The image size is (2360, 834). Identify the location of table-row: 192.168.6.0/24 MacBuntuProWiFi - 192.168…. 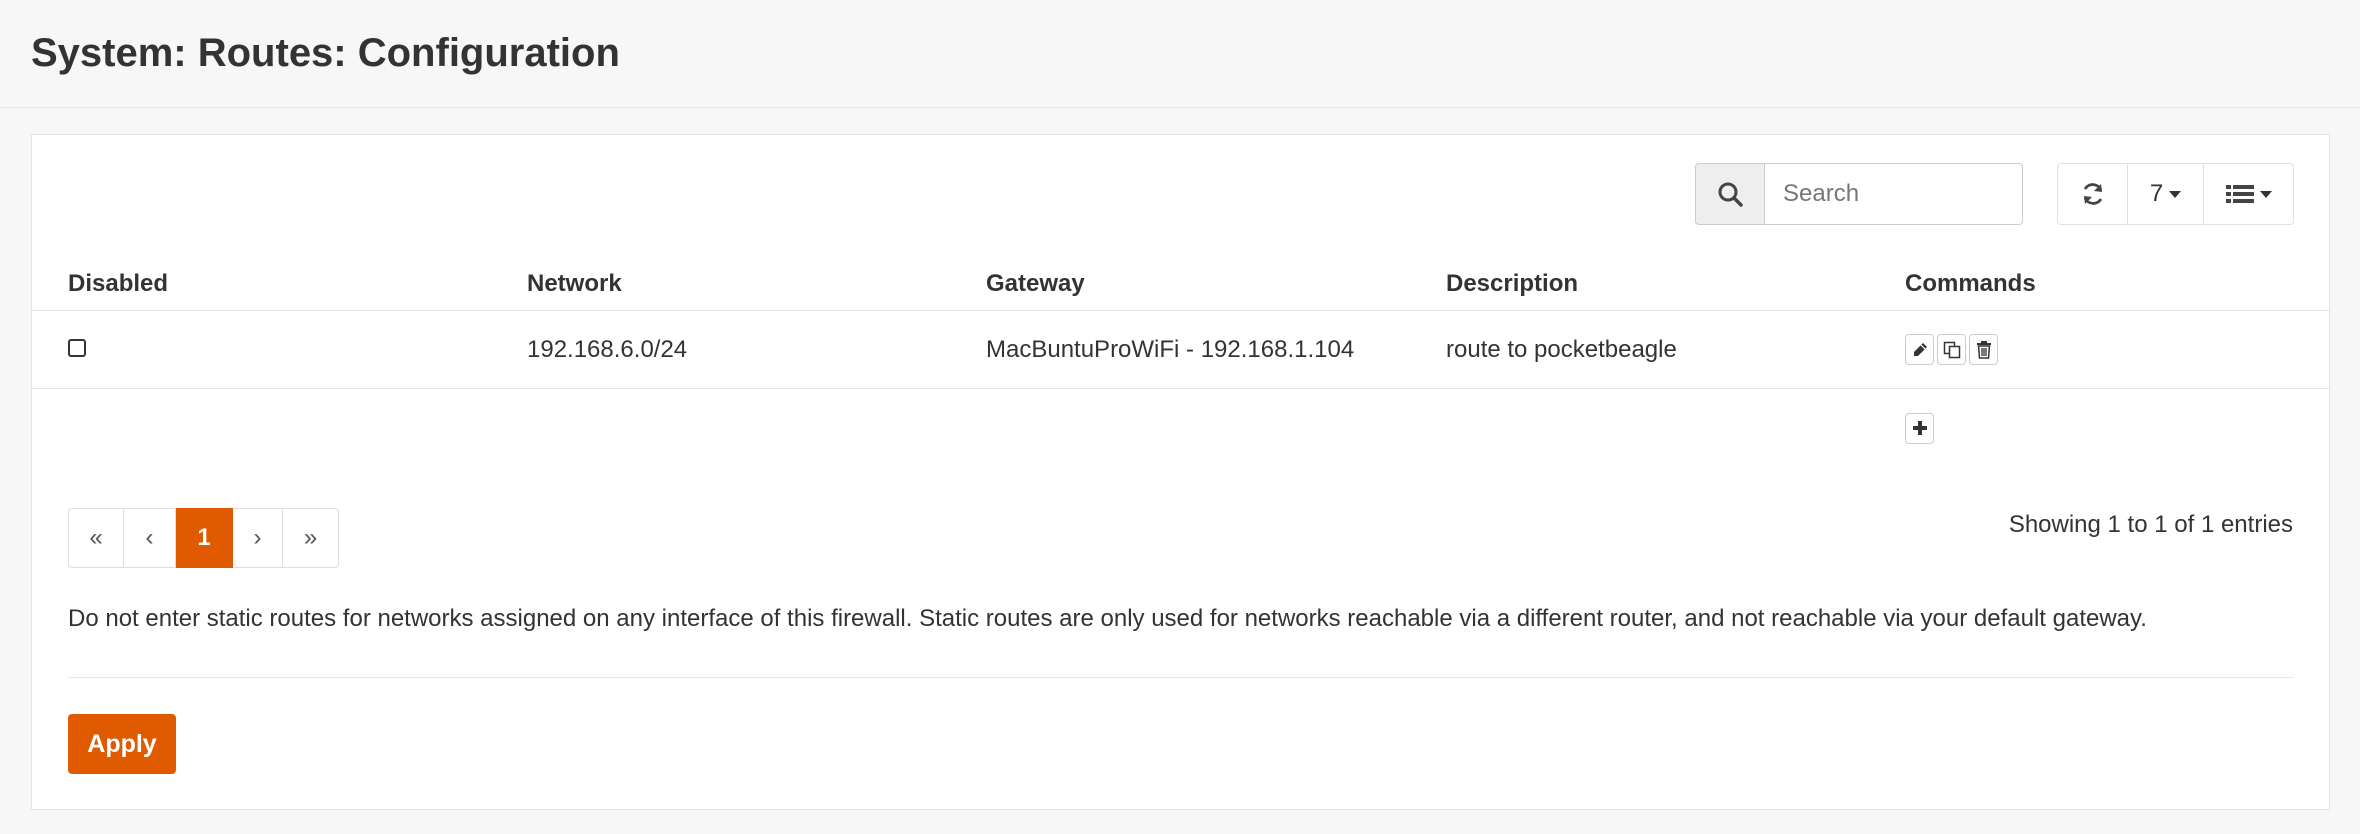
(1180, 350).